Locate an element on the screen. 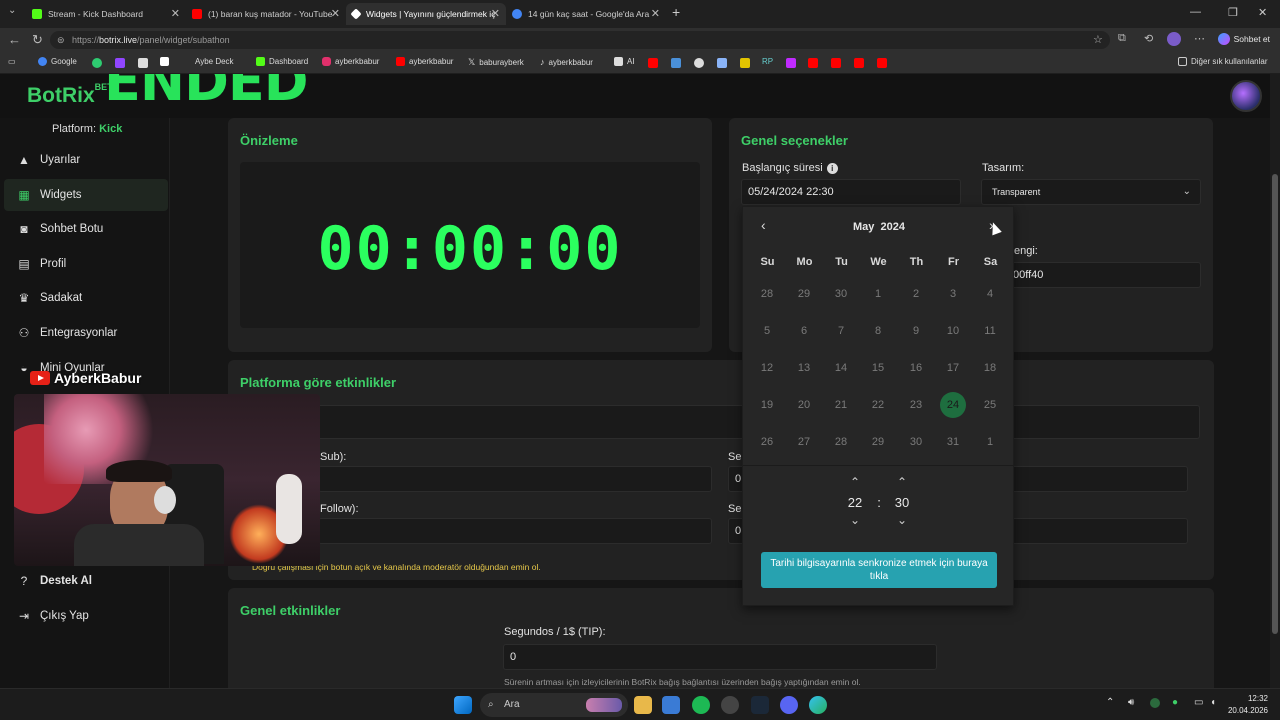 Image resolution: width=1280 pixels, height=720 pixels. tab-list-icon: ⌄ is located at coordinates (12, 10).